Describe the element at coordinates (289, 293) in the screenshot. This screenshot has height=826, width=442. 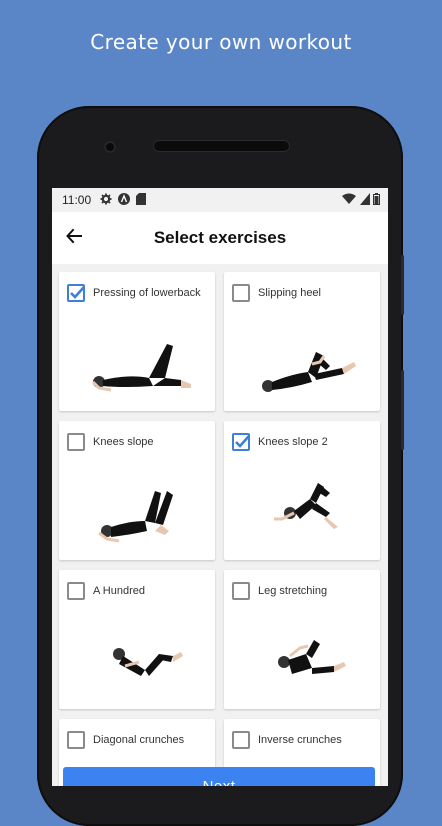
I see `exercise-name: Slipping heel` at that location.